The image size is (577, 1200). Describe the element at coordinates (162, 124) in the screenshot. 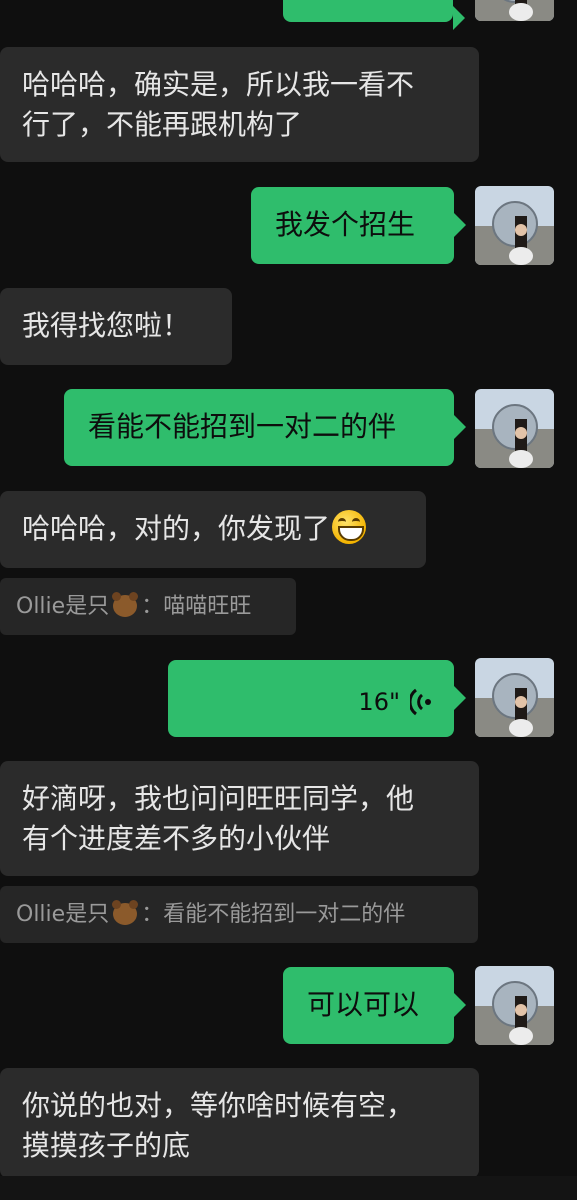

I see `message-text-line: 行了，不能再跟机构了` at that location.